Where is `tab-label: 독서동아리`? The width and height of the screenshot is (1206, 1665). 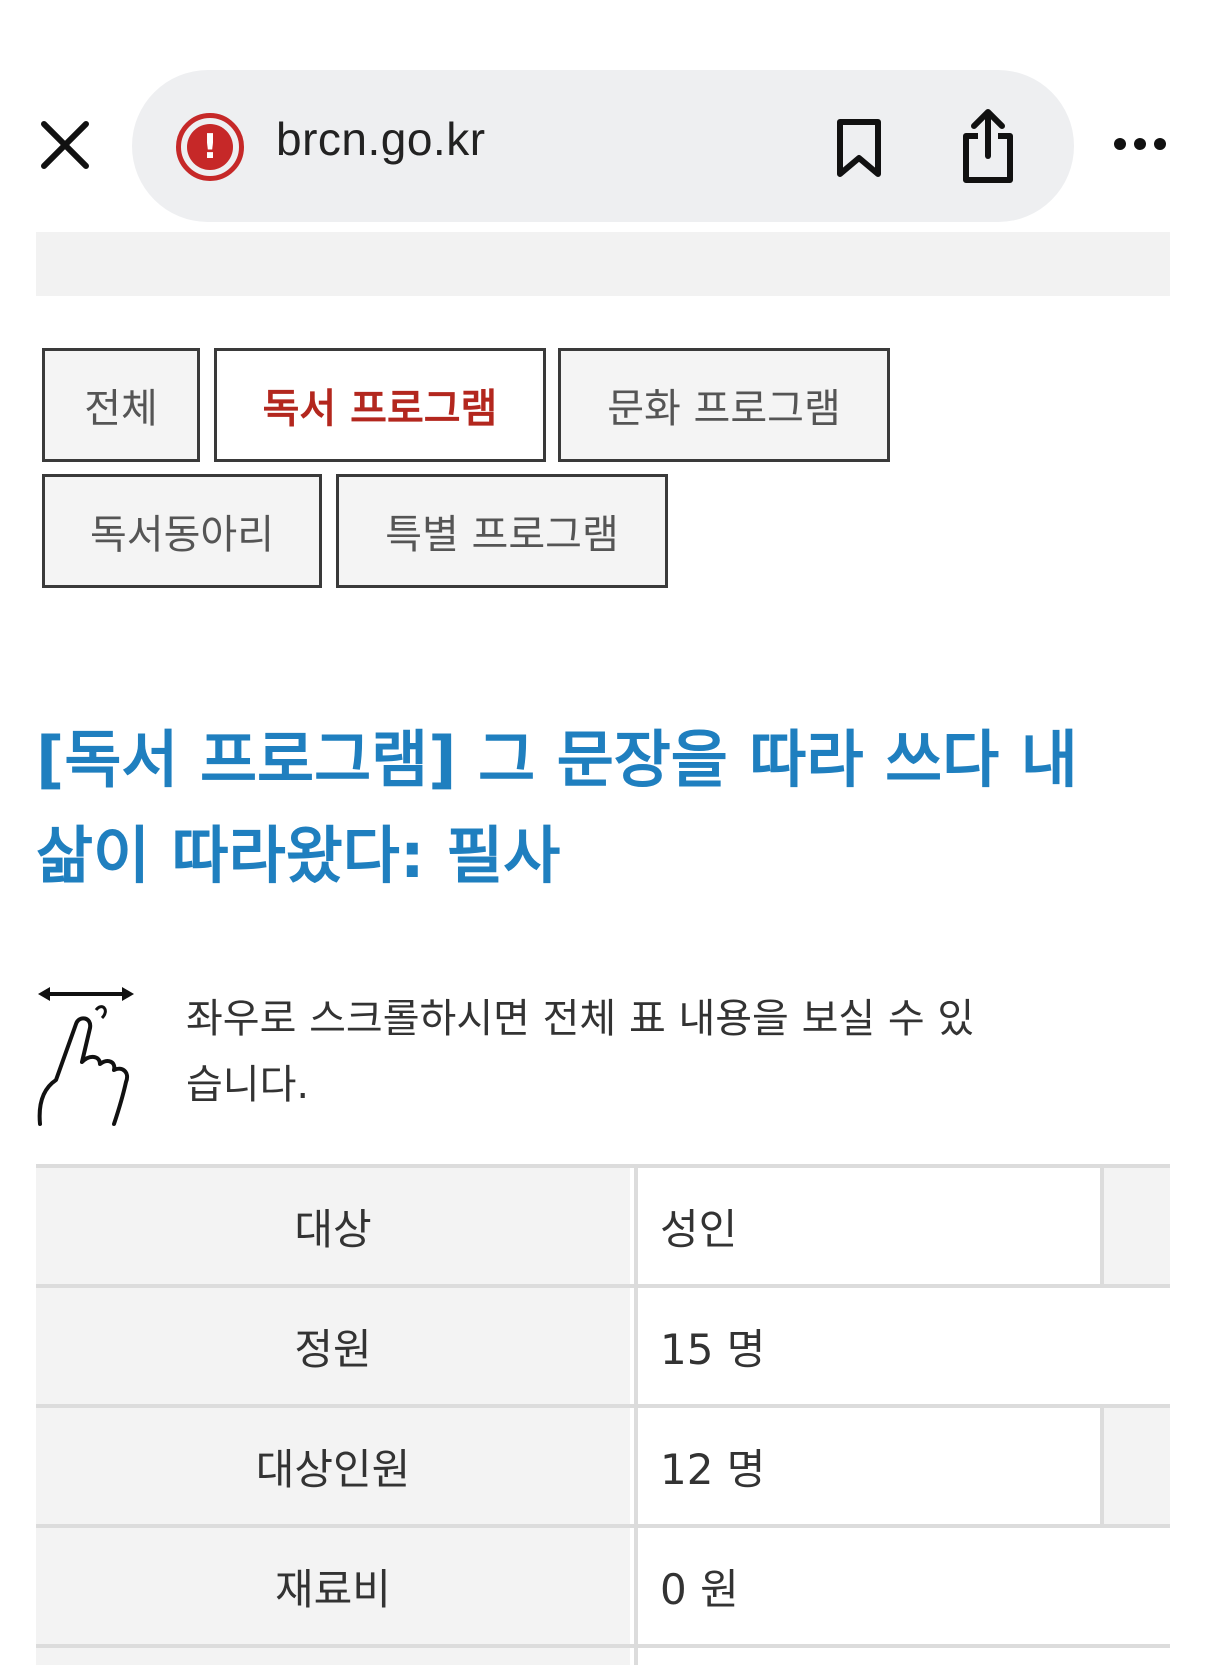
tab-label: 독서동아리 is located at coordinates (182, 535).